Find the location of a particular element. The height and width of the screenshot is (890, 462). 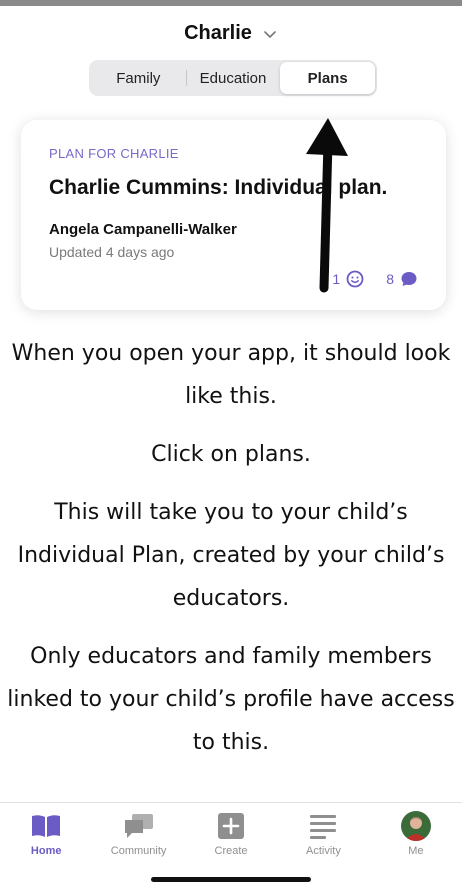

chat-icon is located at coordinates (139, 826).